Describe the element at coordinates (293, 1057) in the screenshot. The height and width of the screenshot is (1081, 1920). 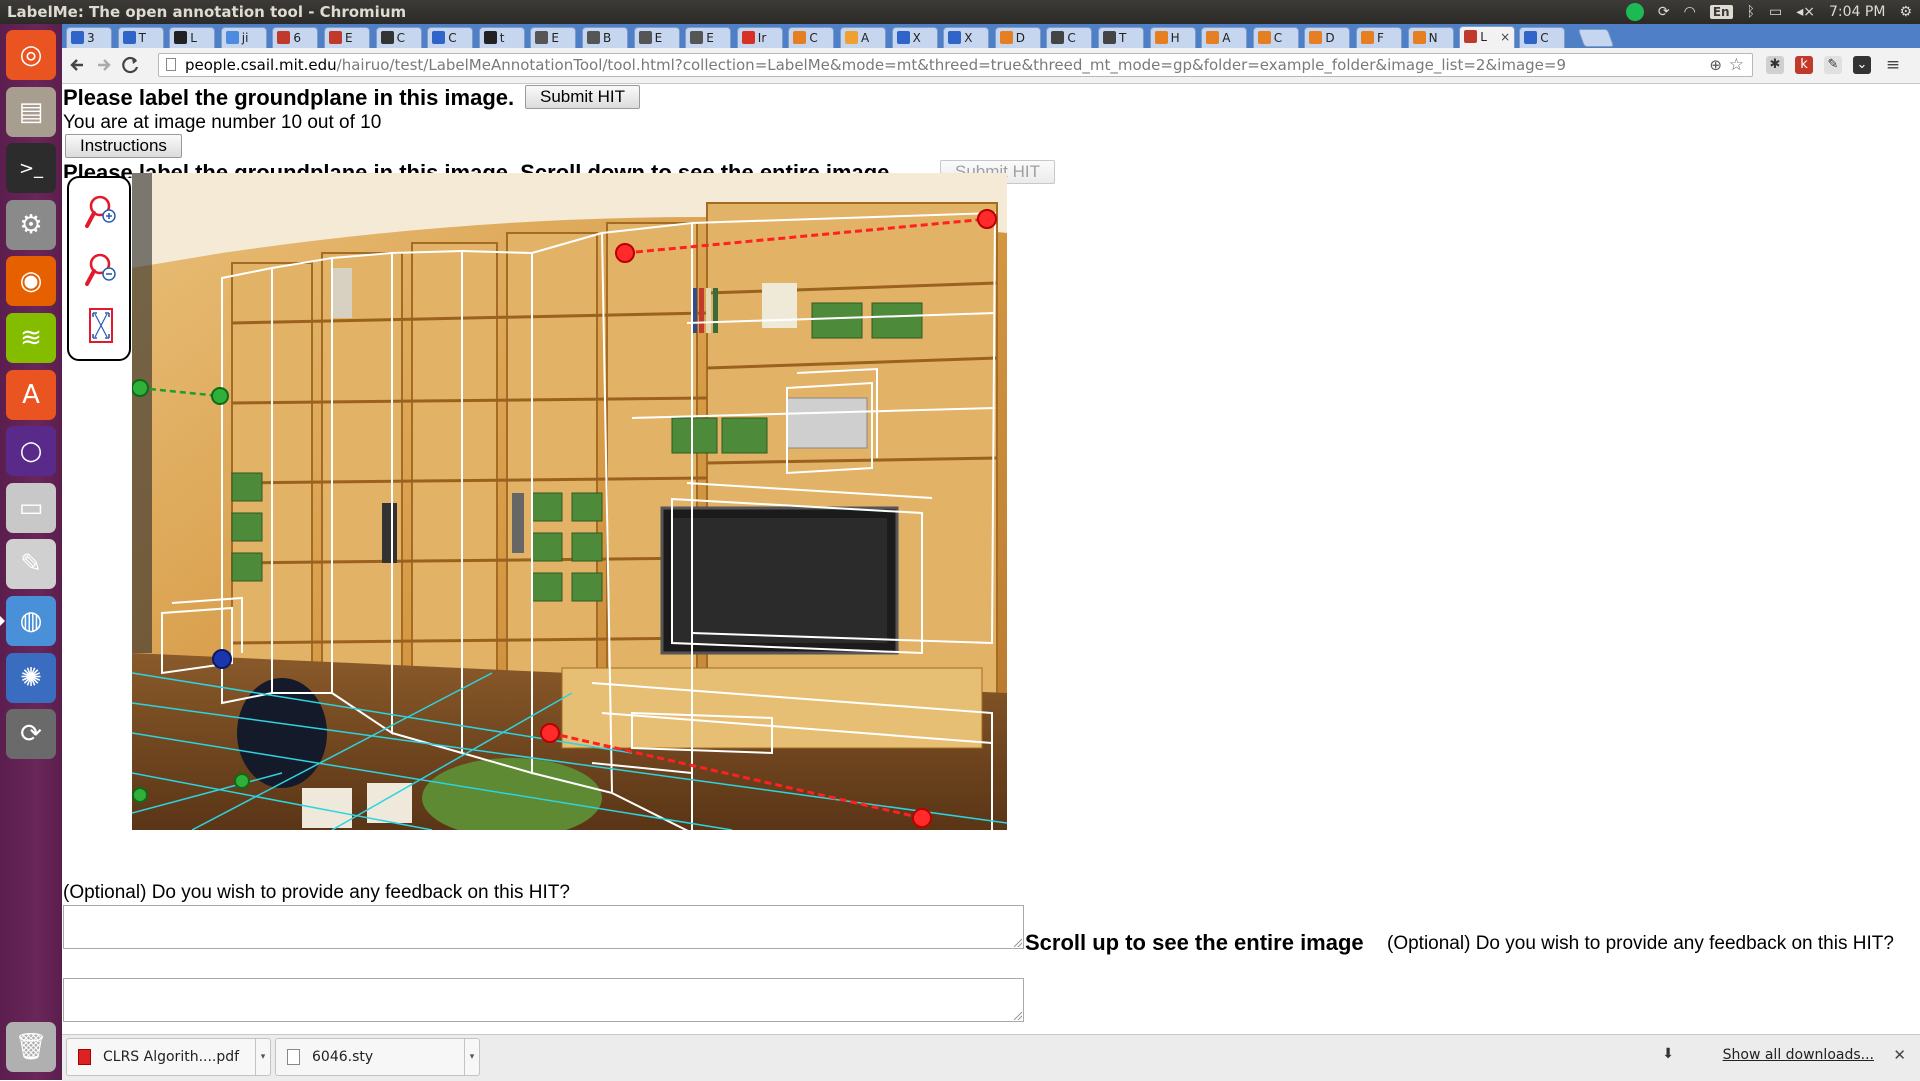
I see `file-icon` at that location.